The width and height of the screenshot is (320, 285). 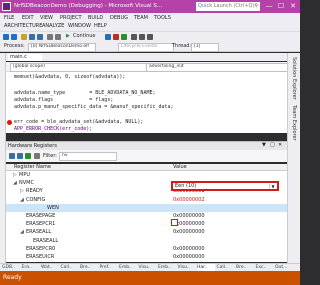 What do you see at coordinates (272, 186) in the screenshot?
I see `chevron-down-icon: ▼` at bounding box center [272, 186].